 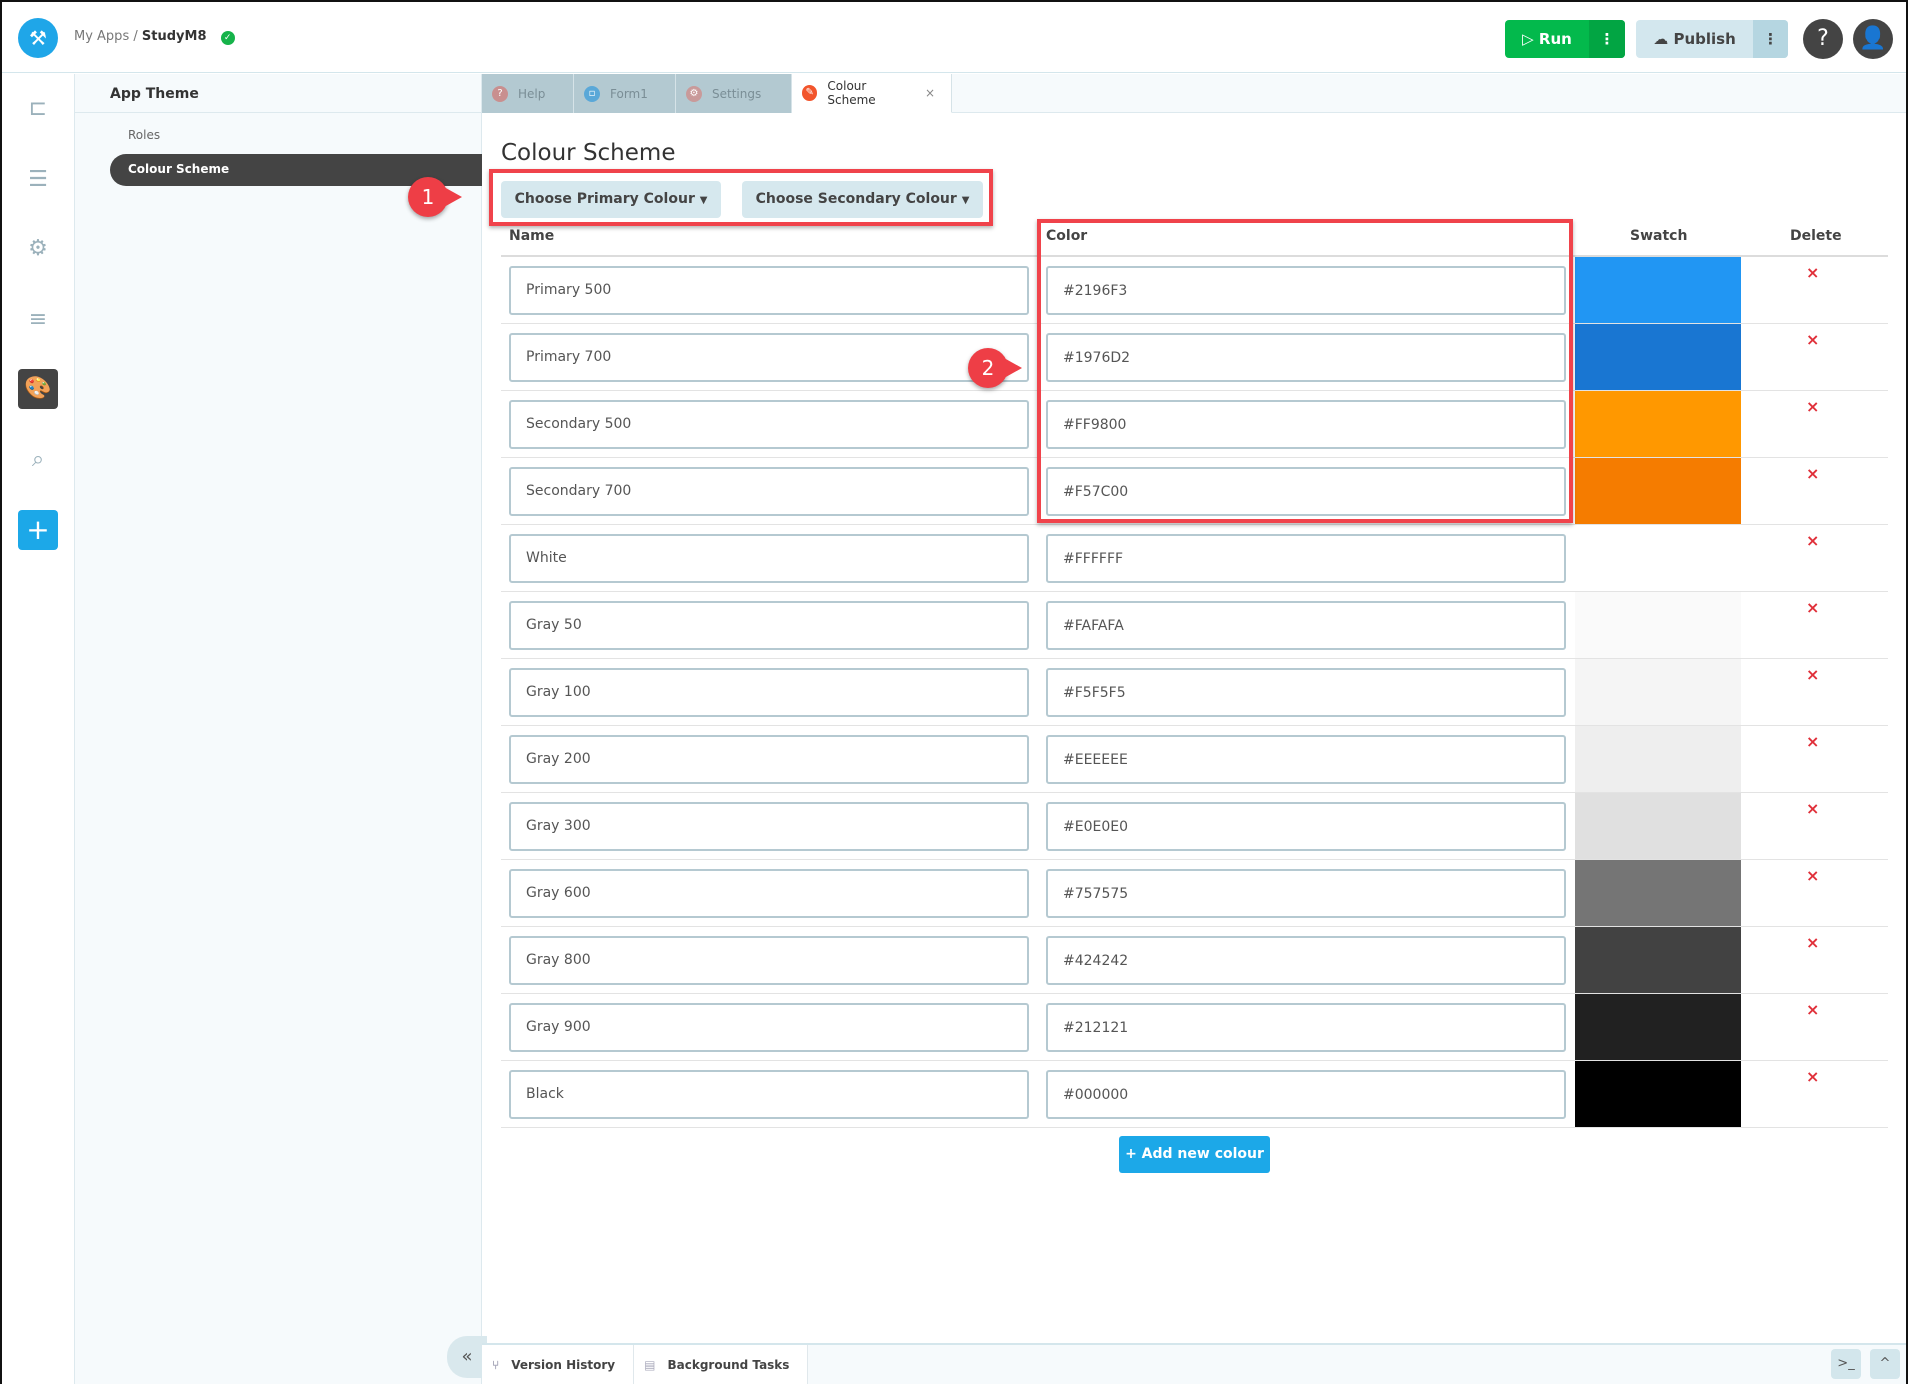 I want to click on database-icon: ☰, so click(x=38, y=180).